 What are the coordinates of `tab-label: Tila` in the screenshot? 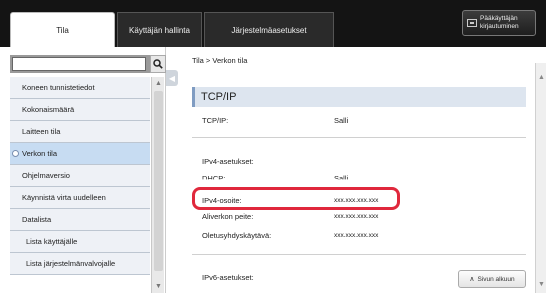 It's located at (62, 30).